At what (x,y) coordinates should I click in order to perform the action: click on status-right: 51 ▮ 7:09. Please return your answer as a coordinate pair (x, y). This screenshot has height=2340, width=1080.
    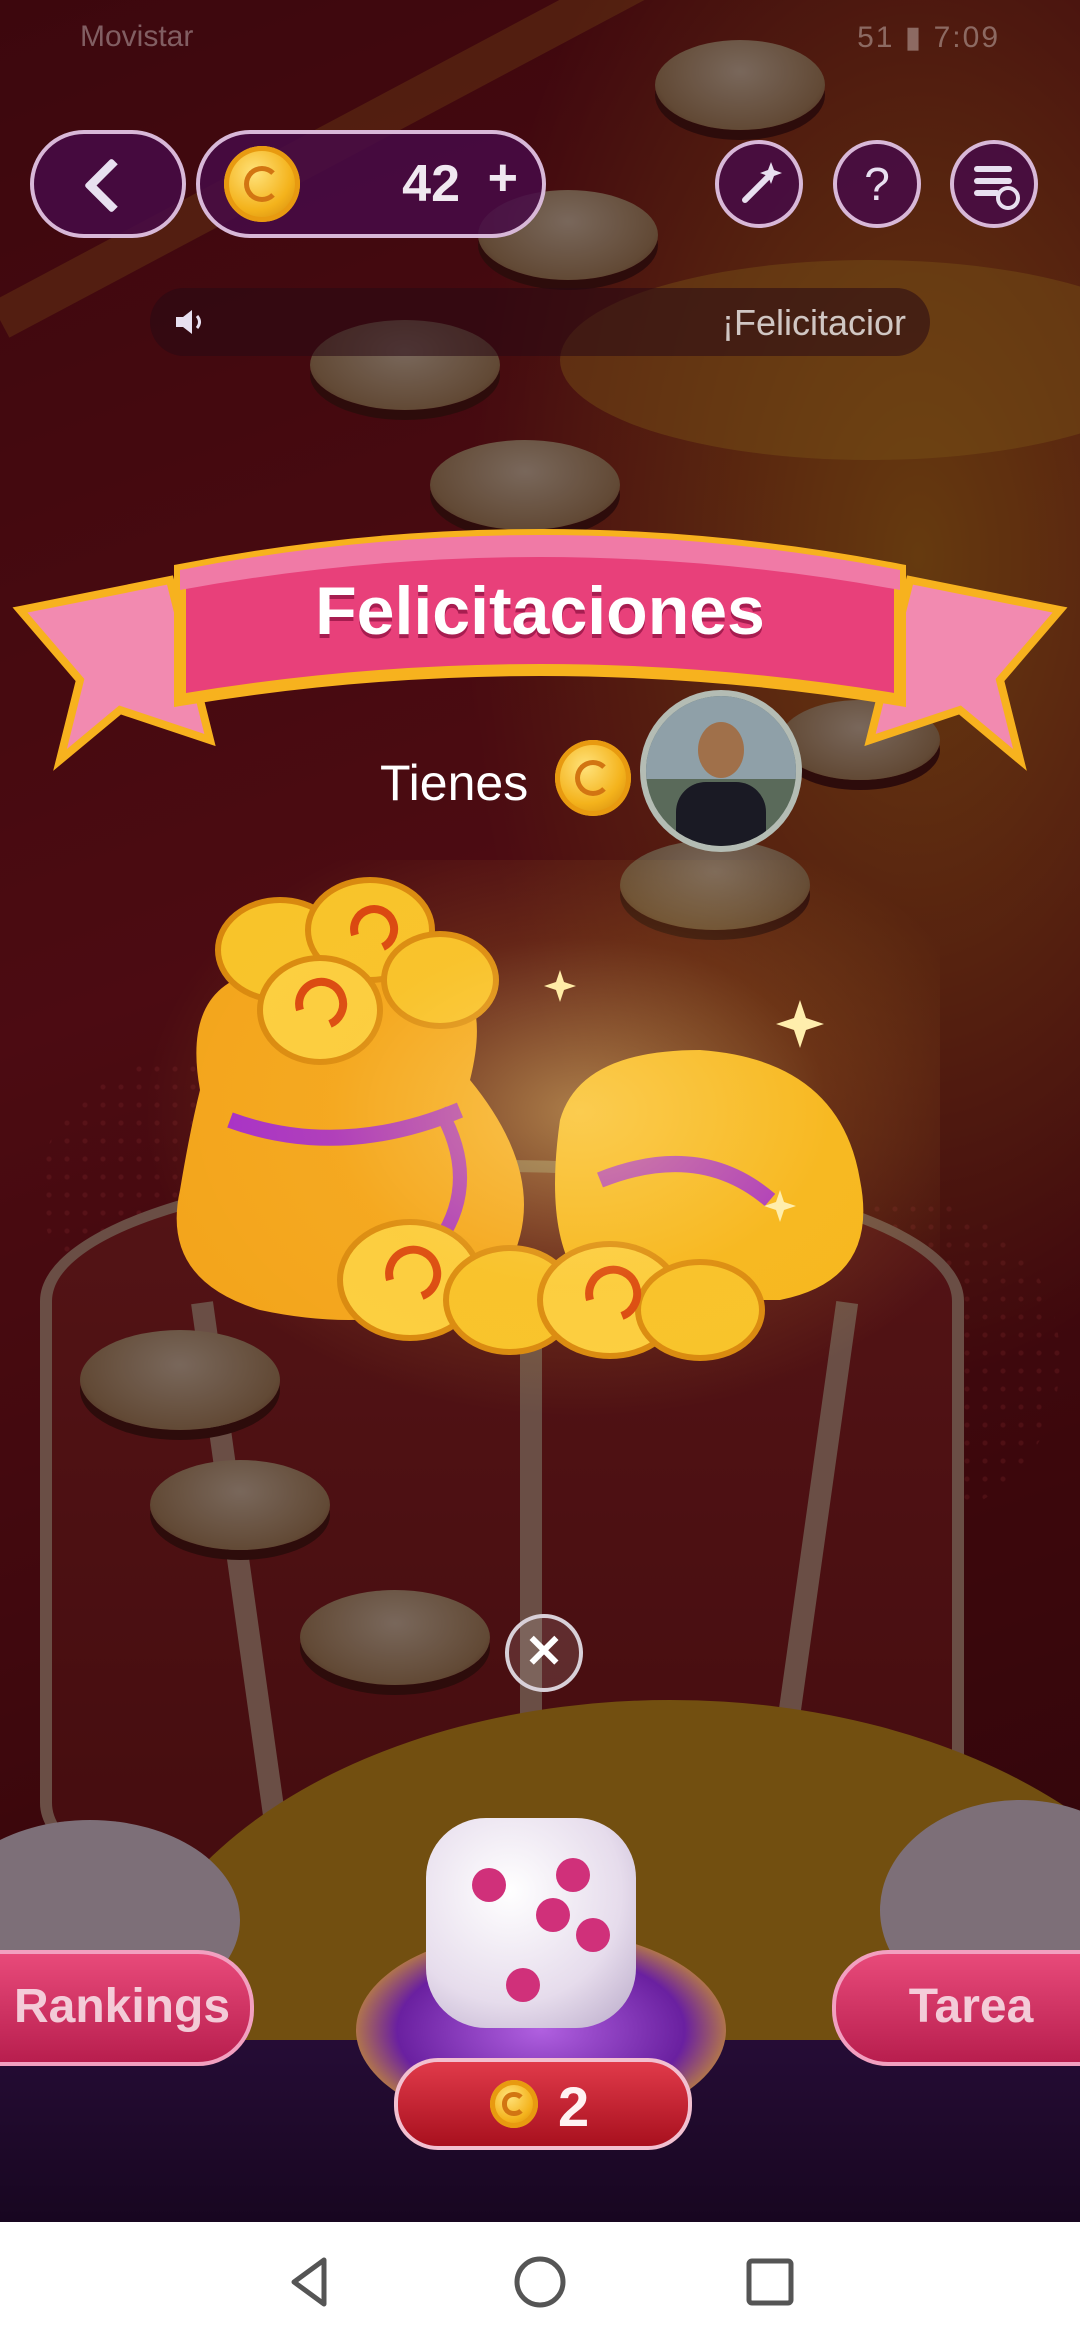
    Looking at the image, I should click on (928, 37).